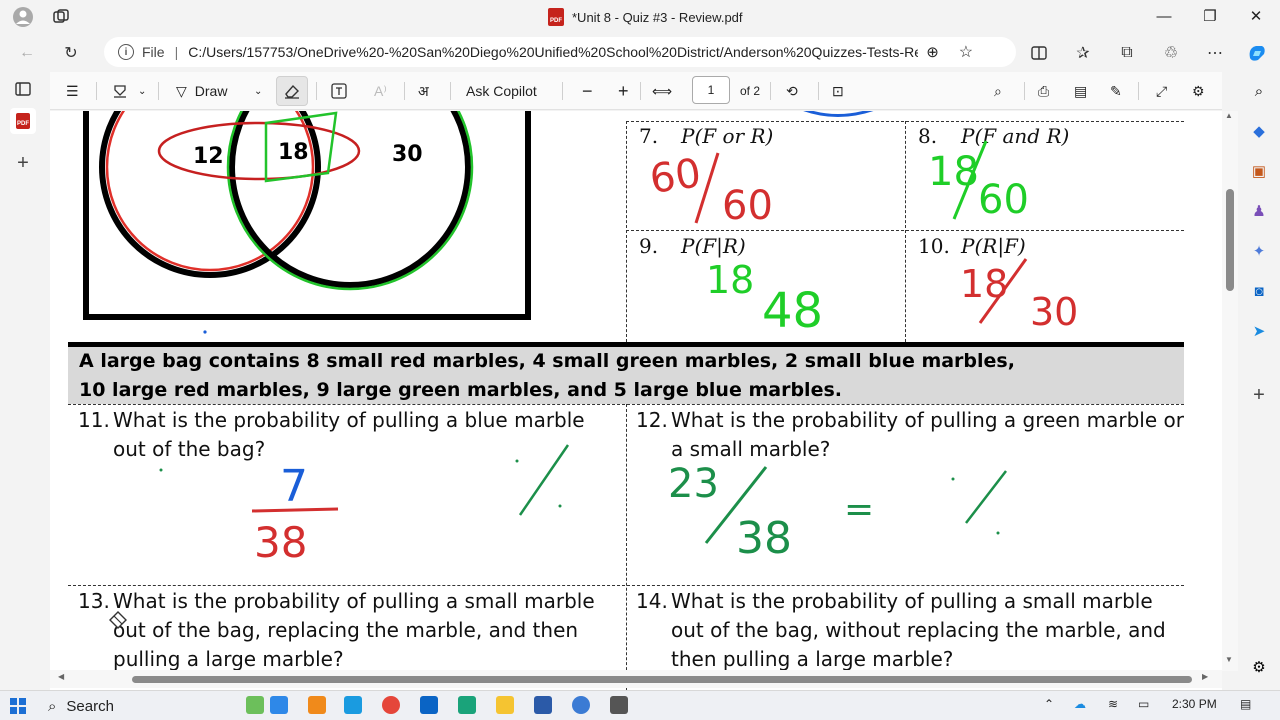 The image size is (1280, 720). What do you see at coordinates (255, 705) in the screenshot?
I see `taskbar-widget-icon` at bounding box center [255, 705].